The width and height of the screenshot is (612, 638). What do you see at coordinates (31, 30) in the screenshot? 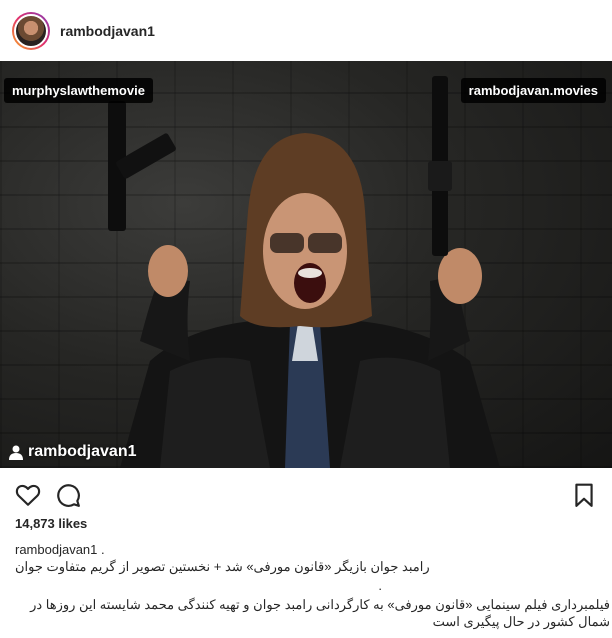
I see `avatar` at bounding box center [31, 30].